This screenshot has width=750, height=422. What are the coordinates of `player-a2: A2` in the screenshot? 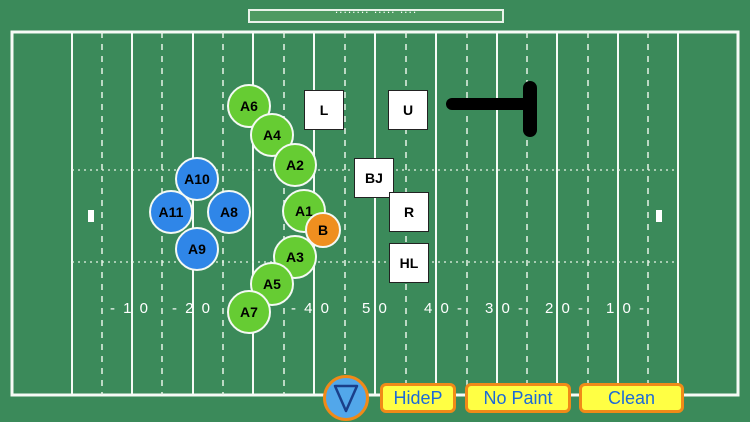 It's located at (295, 165).